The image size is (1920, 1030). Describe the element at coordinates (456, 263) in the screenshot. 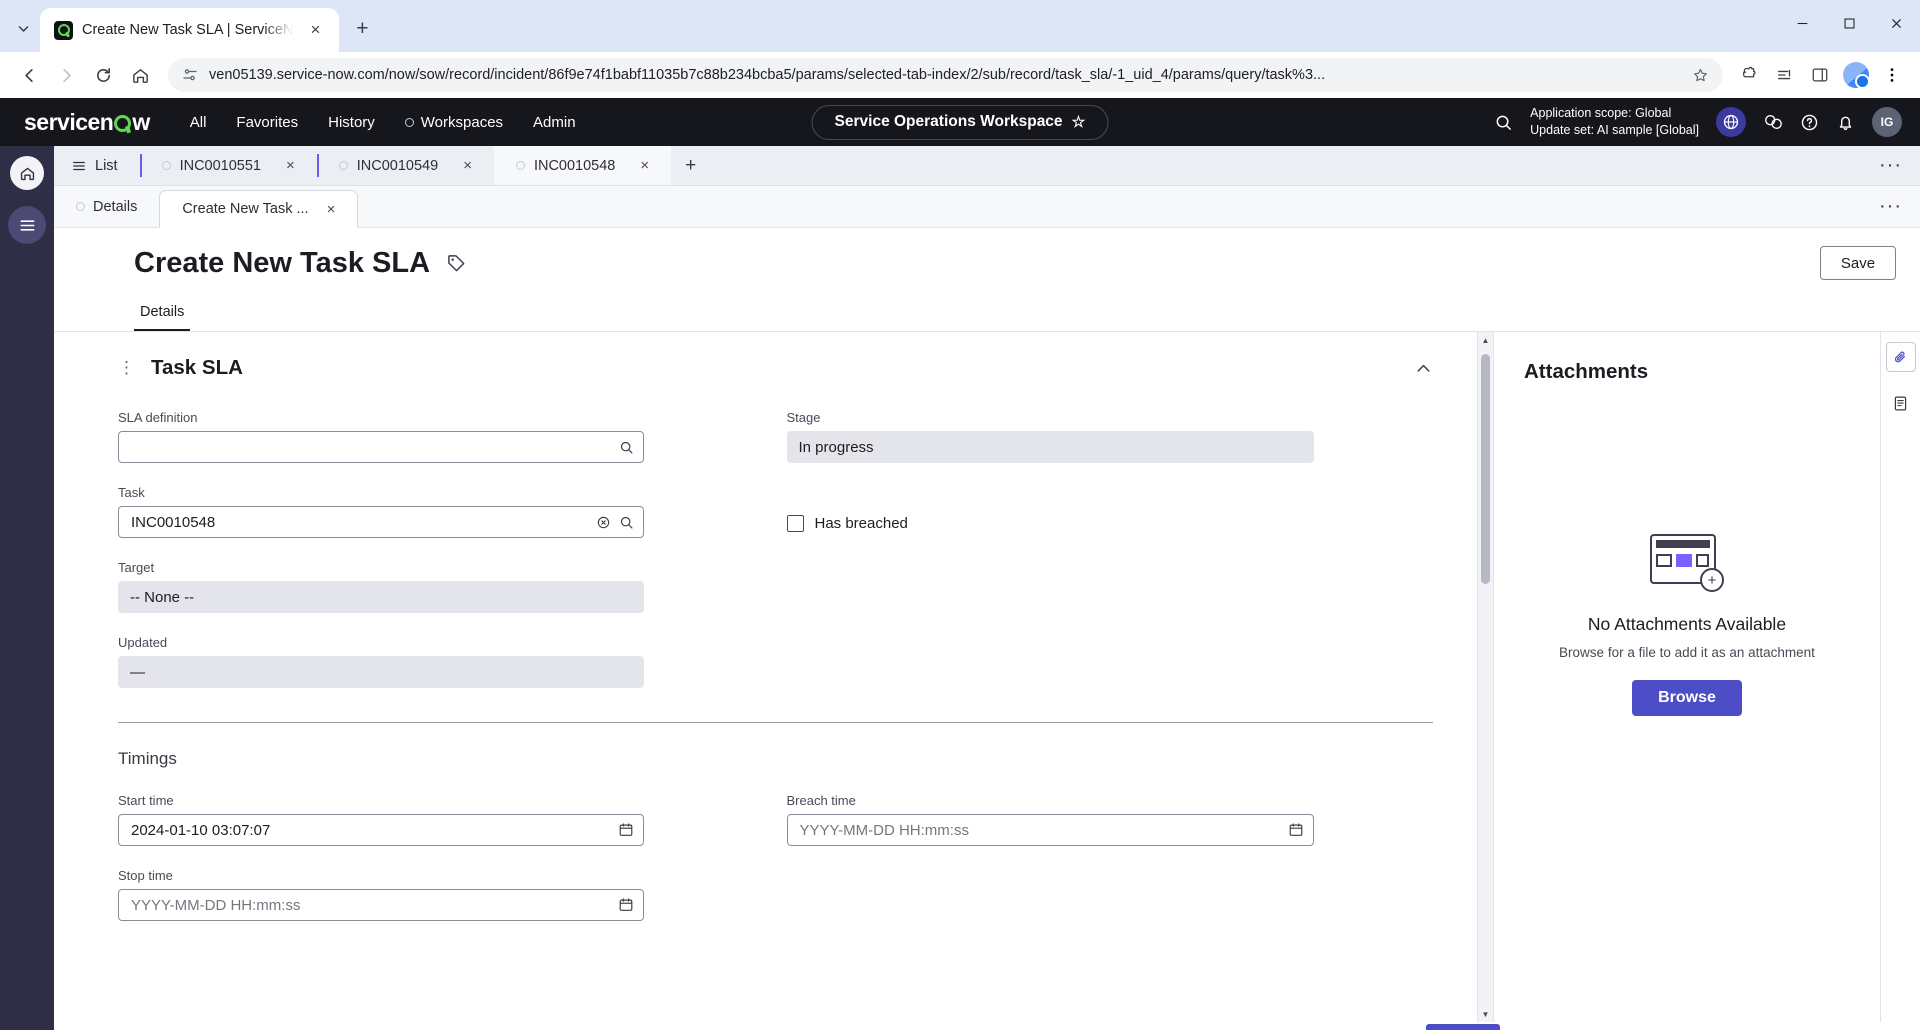

I see `tag-icon` at that location.